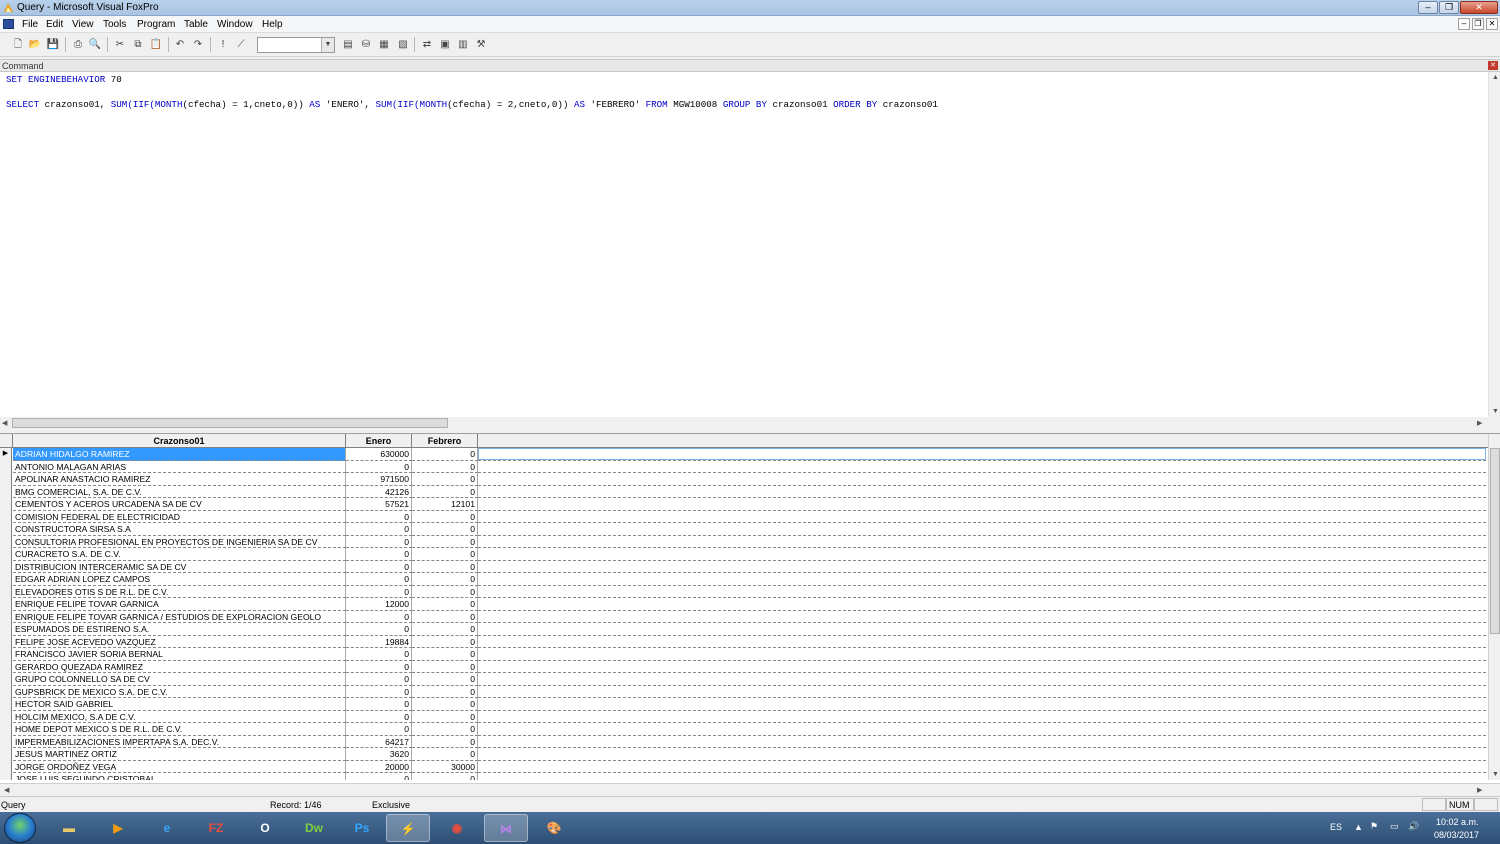 The height and width of the screenshot is (844, 1500). What do you see at coordinates (30, 24) in the screenshot?
I see `menu-file: File` at bounding box center [30, 24].